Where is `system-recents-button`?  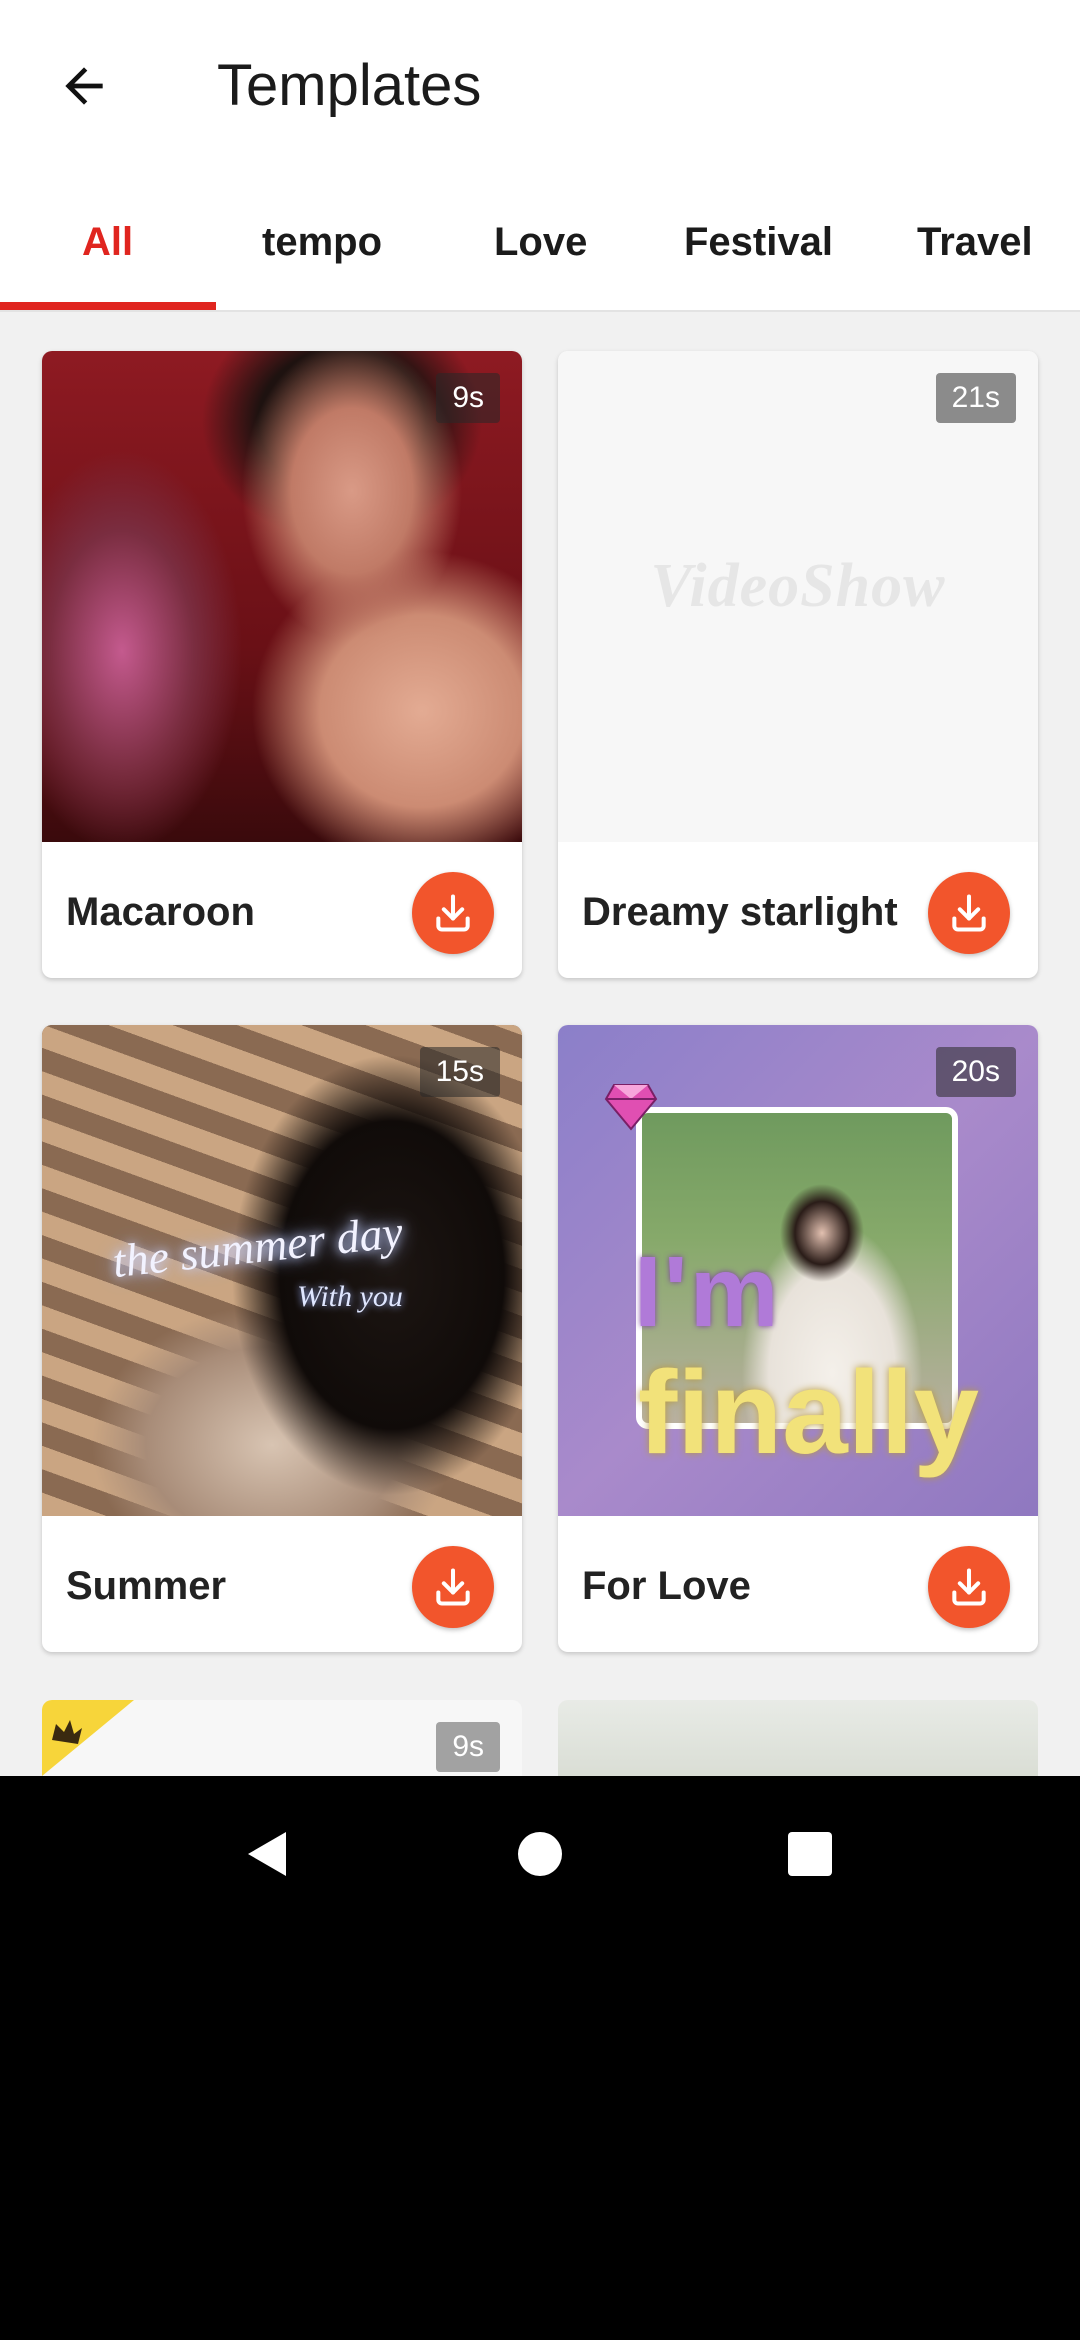 system-recents-button is located at coordinates (810, 1854).